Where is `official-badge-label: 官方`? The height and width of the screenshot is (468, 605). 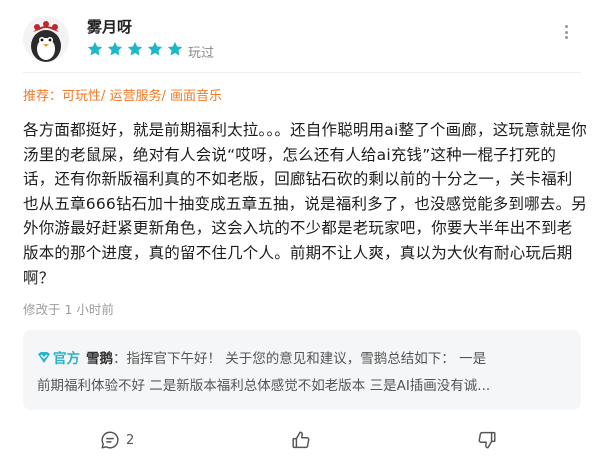
official-badge-label: 官方 is located at coordinates (66, 359).